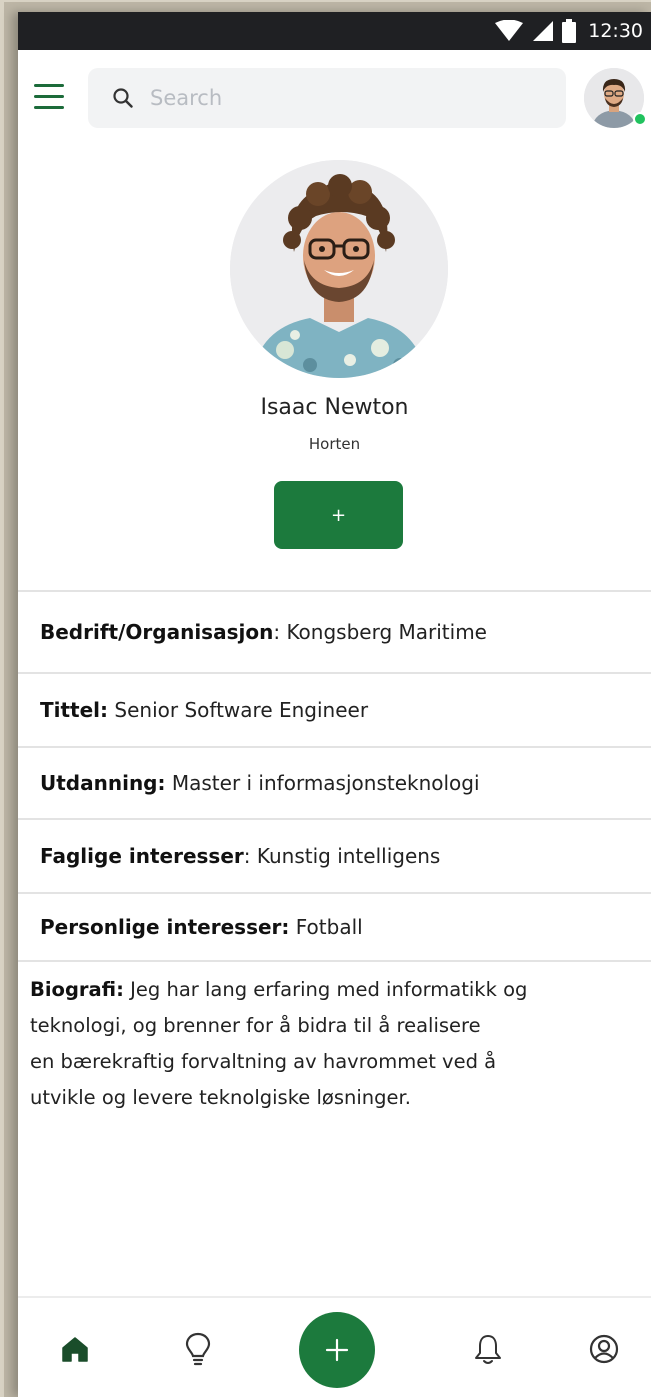  Describe the element at coordinates (157, 632) in the screenshot. I see `detail-label: Bedrift/Organisasjon` at that location.